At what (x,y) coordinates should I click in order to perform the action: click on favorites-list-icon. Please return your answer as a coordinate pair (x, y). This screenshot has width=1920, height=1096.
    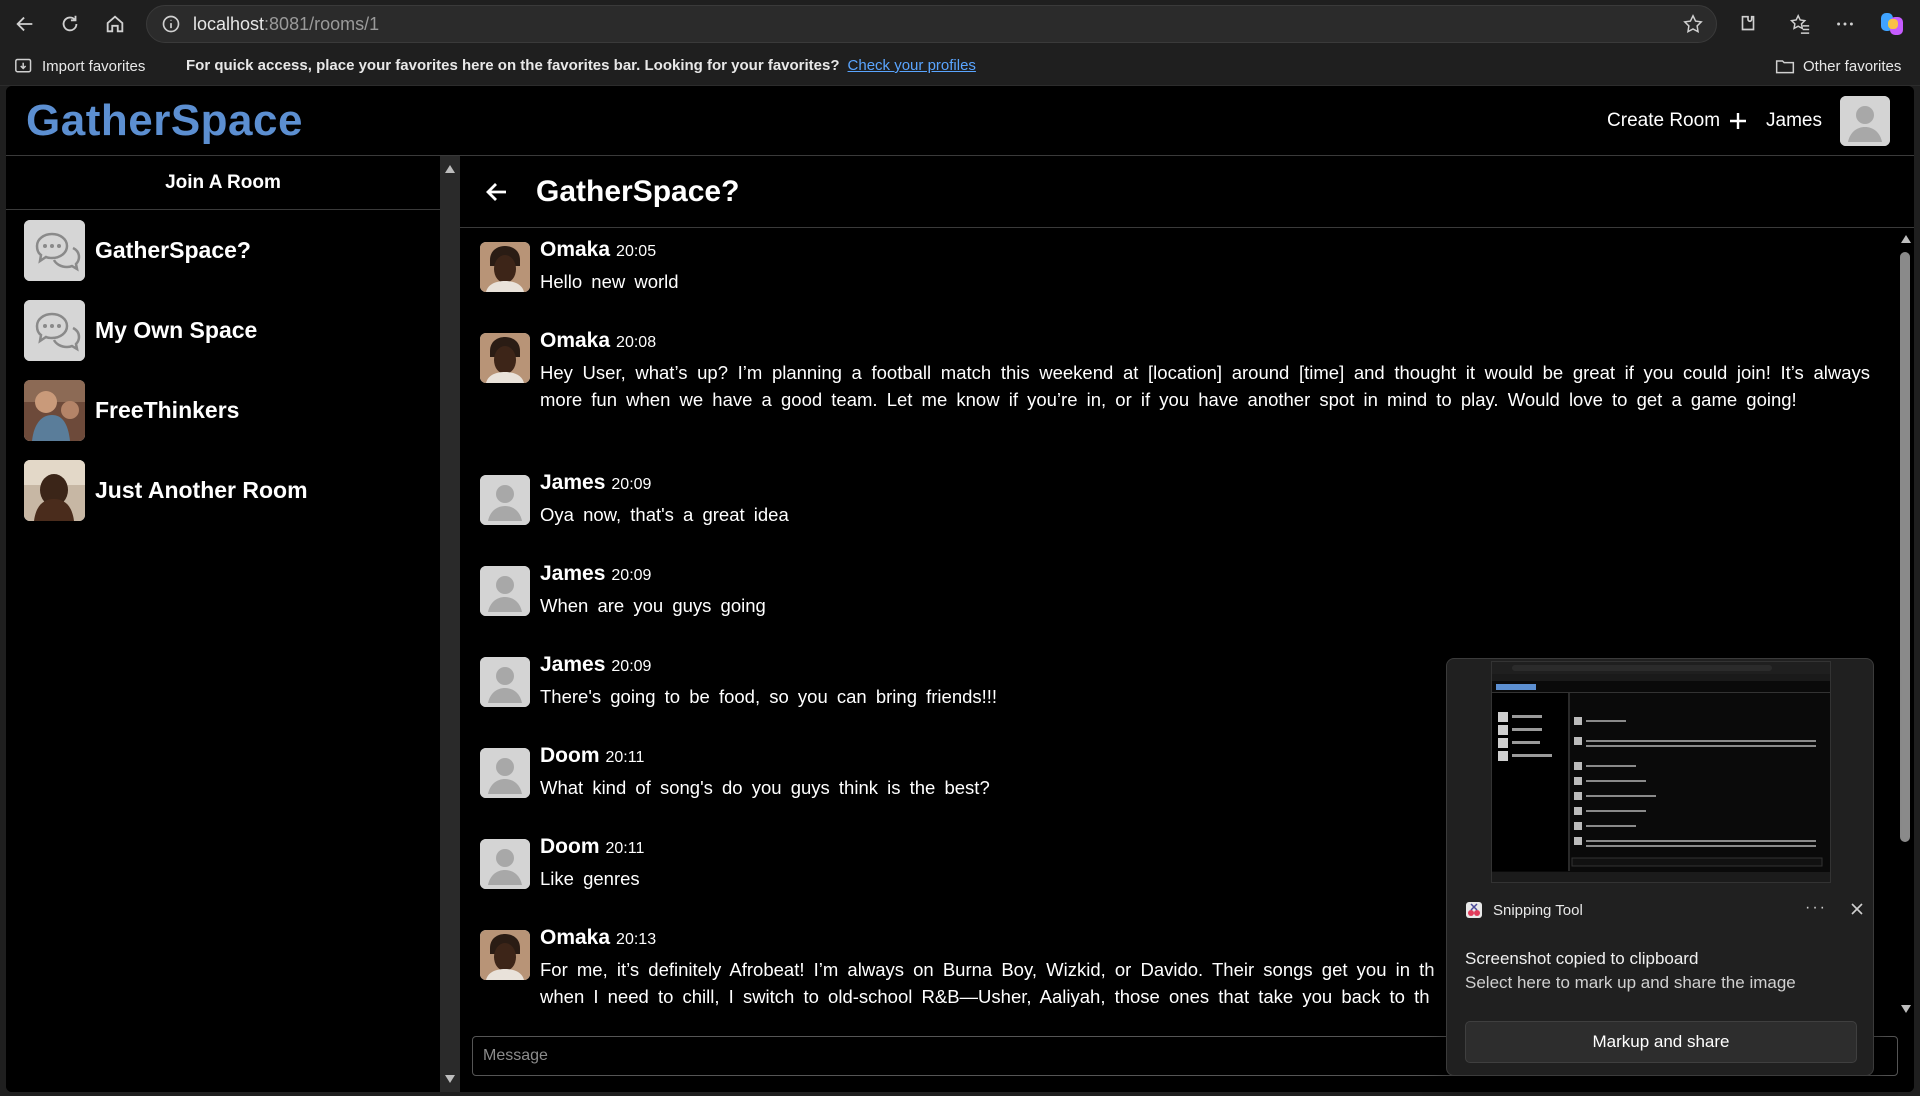
    Looking at the image, I should click on (1799, 24).